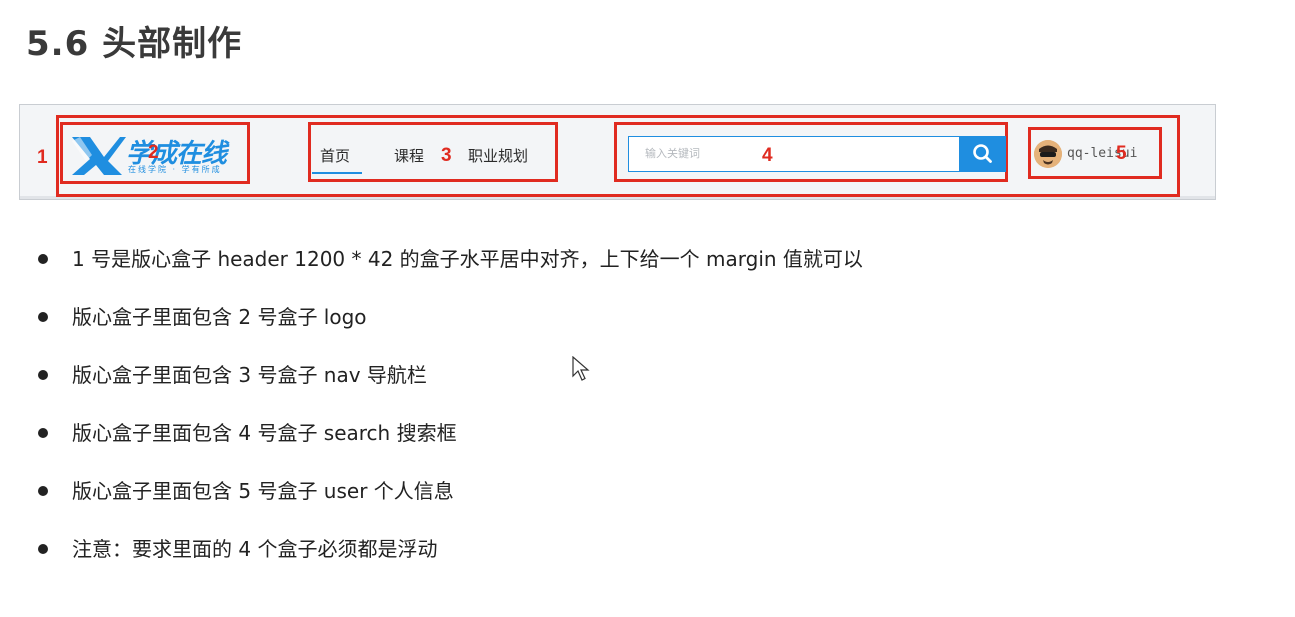 The image size is (1295, 617). Describe the element at coordinates (450, 563) in the screenshot. I see `list-item: 注意：要求里面的 4 个盒子必须都是浮动` at that location.